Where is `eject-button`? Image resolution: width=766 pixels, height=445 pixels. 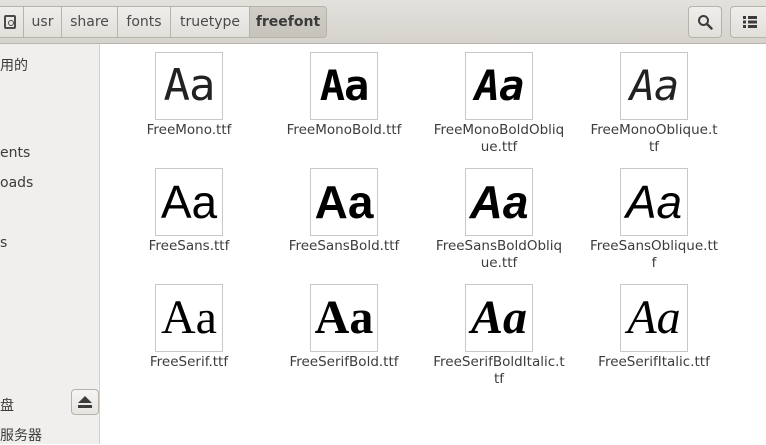 eject-button is located at coordinates (85, 402).